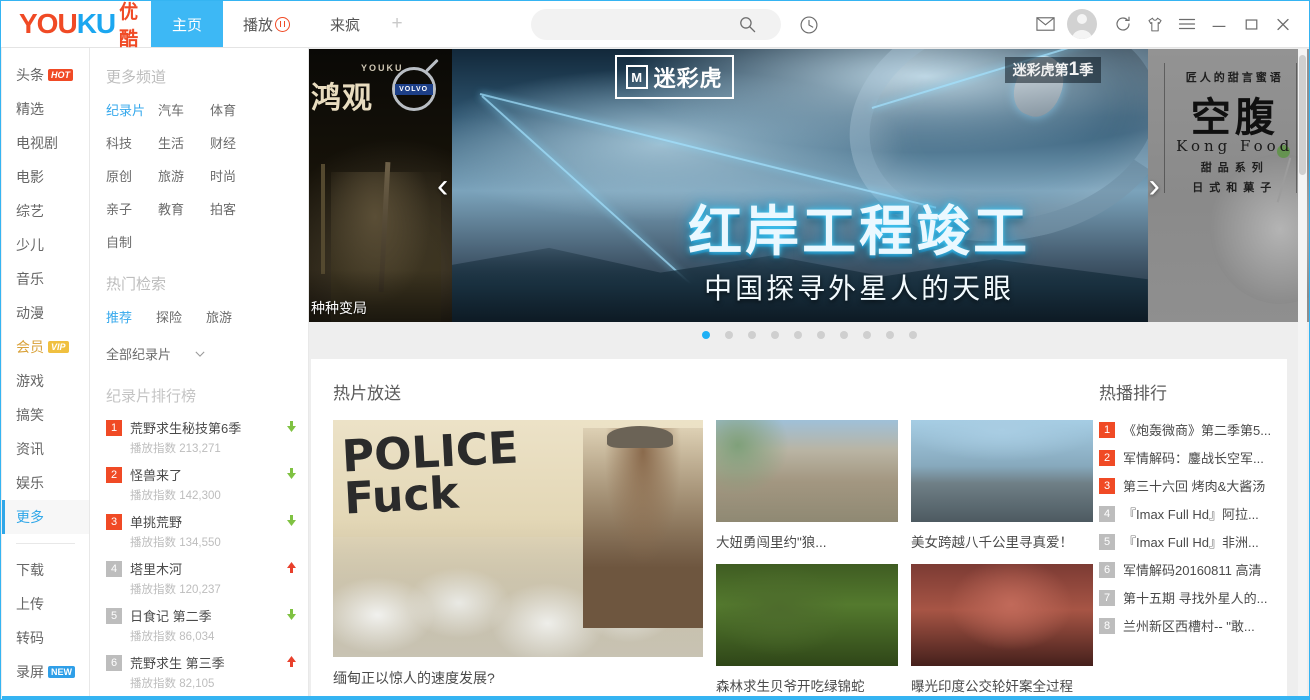 This screenshot has width=1310, height=700. I want to click on sidebar-item-tvseries: 电视剧, so click(45, 143).